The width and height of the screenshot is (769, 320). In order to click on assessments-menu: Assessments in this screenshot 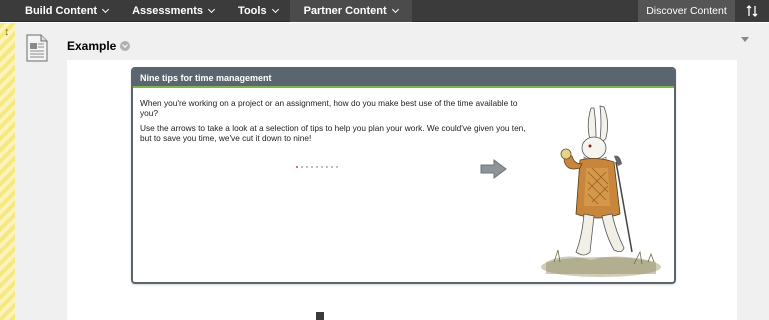, I will do `click(173, 11)`.